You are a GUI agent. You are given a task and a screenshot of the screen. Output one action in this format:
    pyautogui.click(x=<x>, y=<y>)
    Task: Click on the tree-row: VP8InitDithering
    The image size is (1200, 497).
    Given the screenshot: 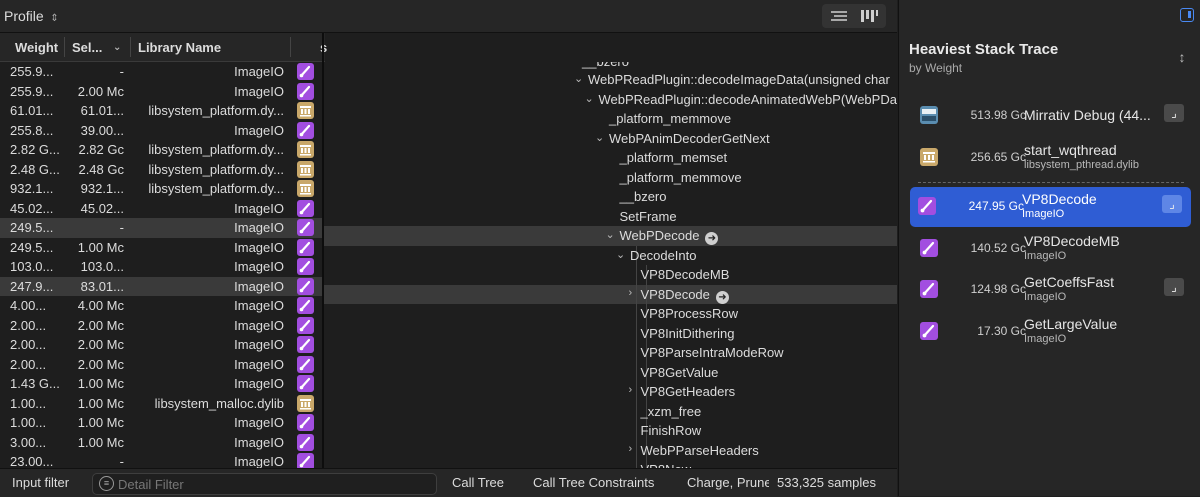 What is the action you would take?
    pyautogui.click(x=610, y=334)
    